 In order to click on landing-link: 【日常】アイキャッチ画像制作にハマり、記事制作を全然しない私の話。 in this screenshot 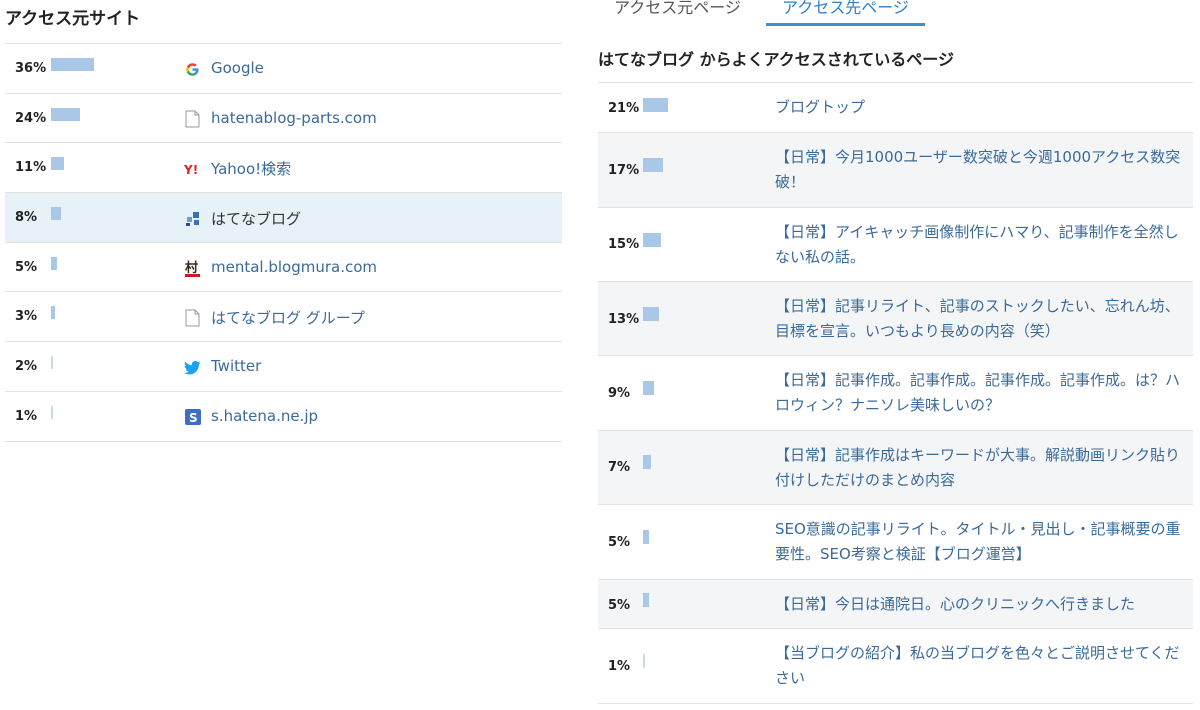, I will do `click(979, 245)`.